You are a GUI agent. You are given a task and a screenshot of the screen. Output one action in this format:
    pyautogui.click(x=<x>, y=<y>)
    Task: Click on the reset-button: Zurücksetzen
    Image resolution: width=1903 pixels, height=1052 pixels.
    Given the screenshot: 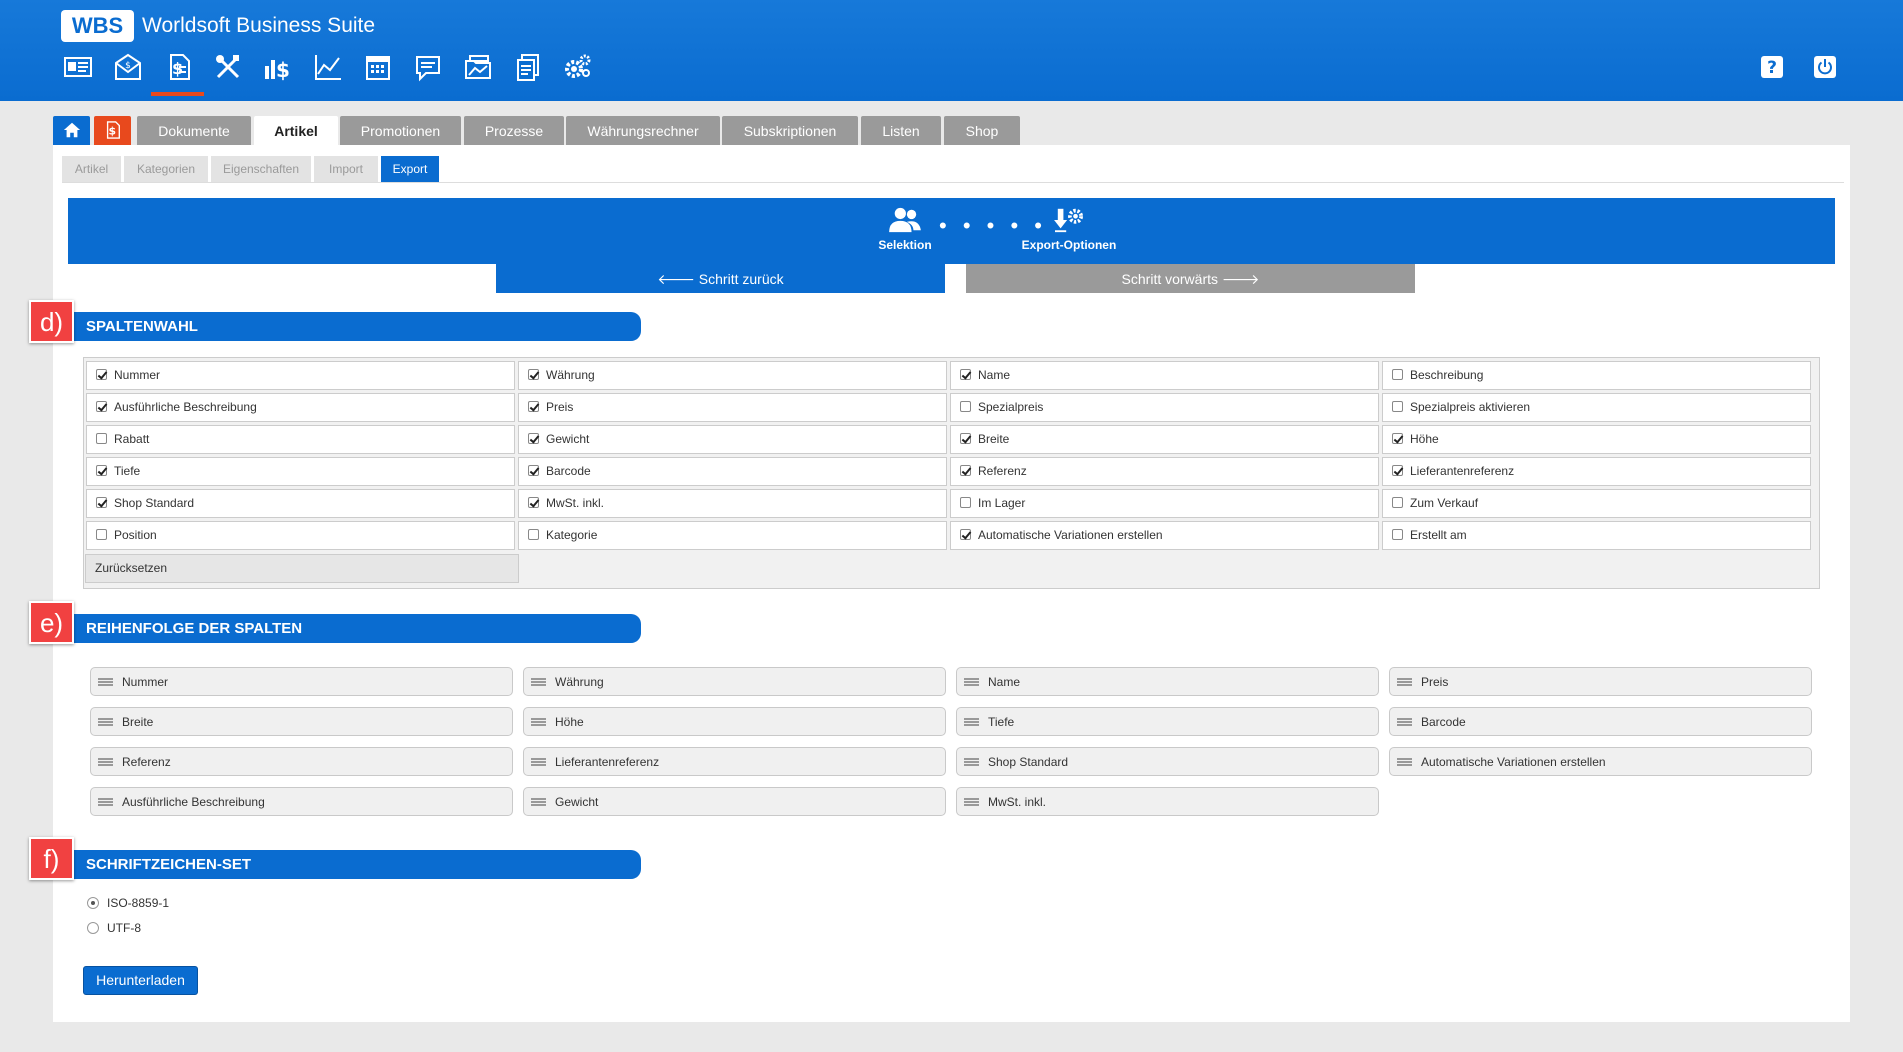 What is the action you would take?
    pyautogui.click(x=302, y=568)
    